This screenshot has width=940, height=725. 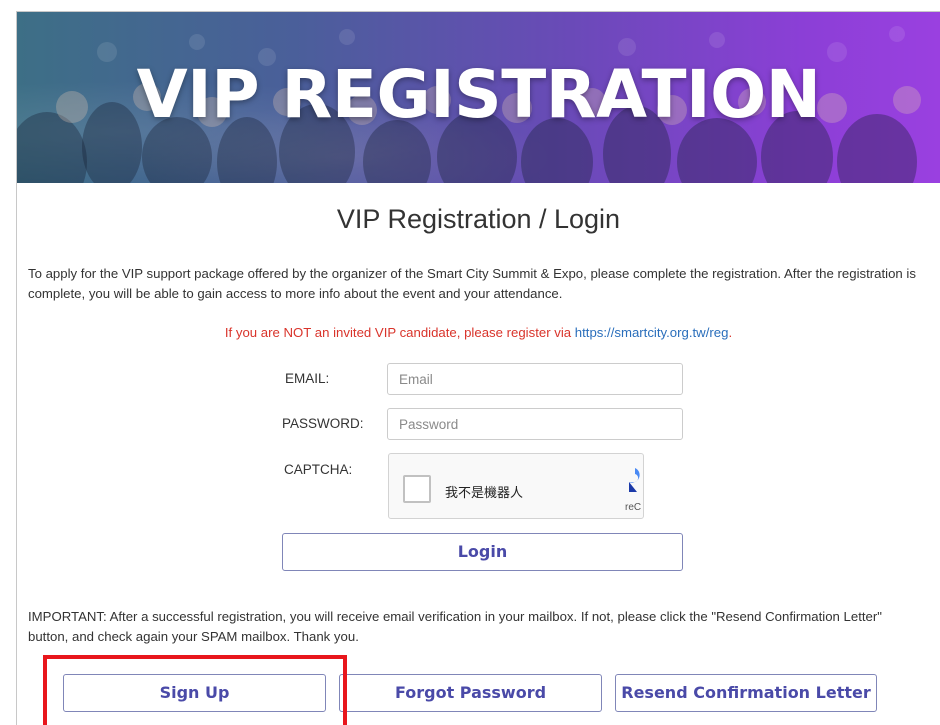 I want to click on email-label: EMAIL:, so click(x=307, y=378).